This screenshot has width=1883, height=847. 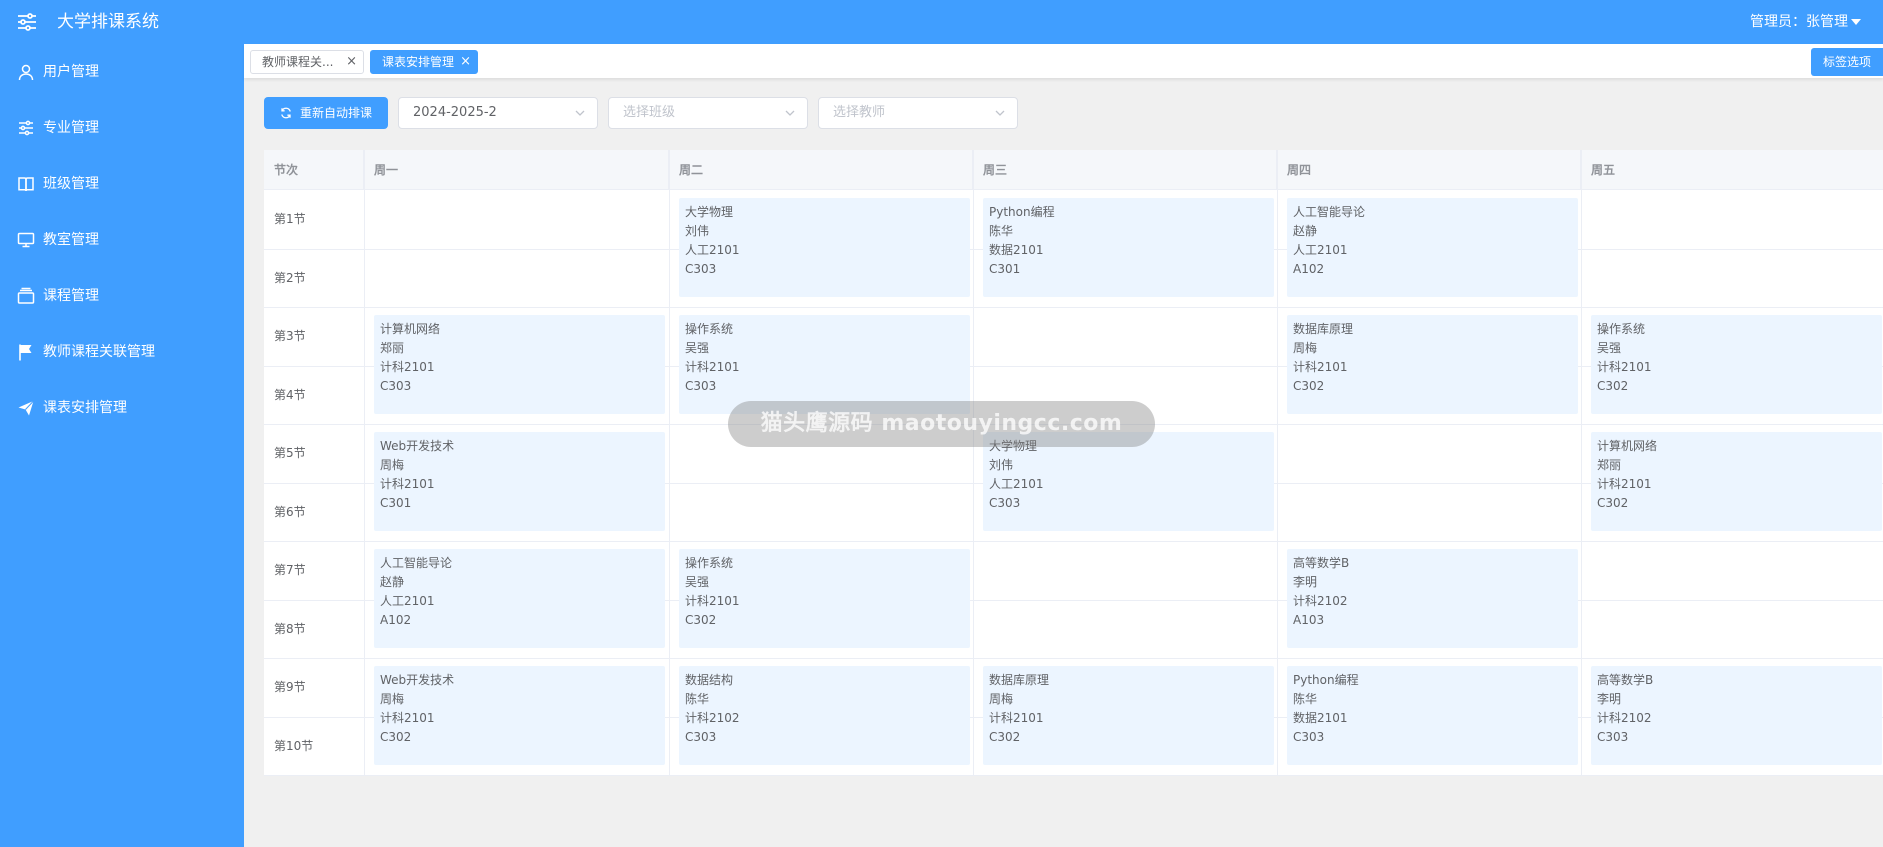 What do you see at coordinates (314, 170) in the screenshot?
I see `header-period: 节次` at bounding box center [314, 170].